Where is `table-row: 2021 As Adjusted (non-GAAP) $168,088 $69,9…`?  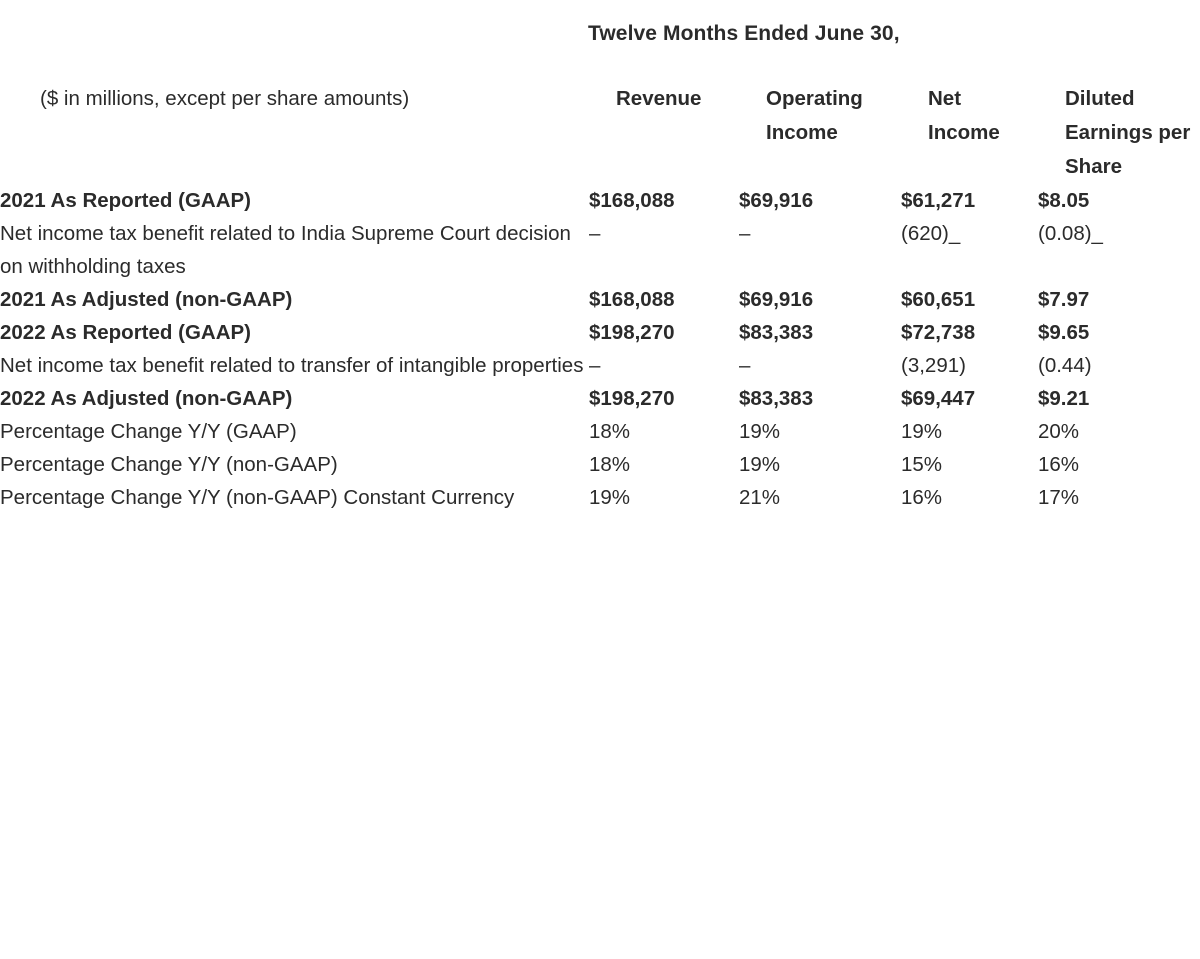 table-row: 2021 As Adjusted (non-GAAP) $168,088 $69,9… is located at coordinates (600, 299).